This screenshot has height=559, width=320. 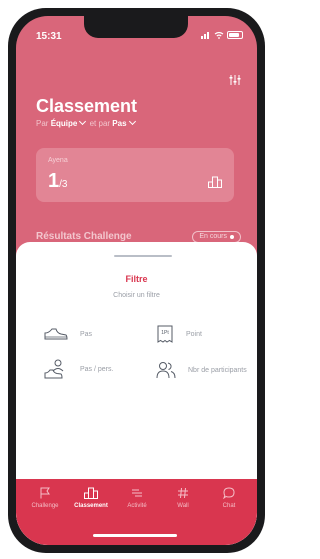 I want to click on rank-value: 1/3, so click(x=57, y=181).